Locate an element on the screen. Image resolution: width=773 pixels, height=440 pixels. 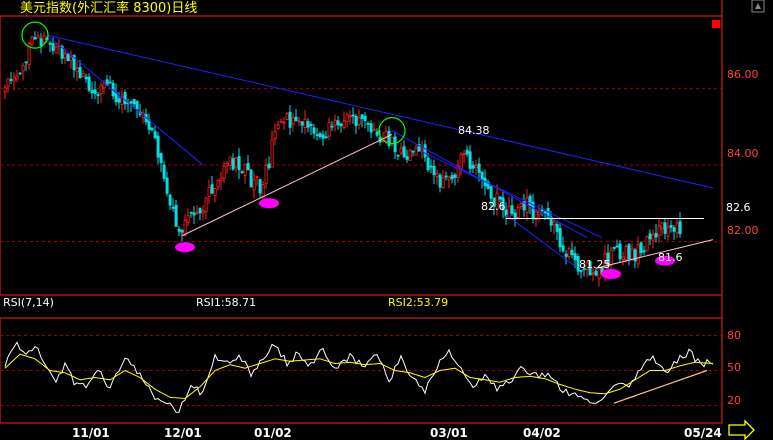
price-tick-label-82: 82.00 is located at coordinates (743, 230).